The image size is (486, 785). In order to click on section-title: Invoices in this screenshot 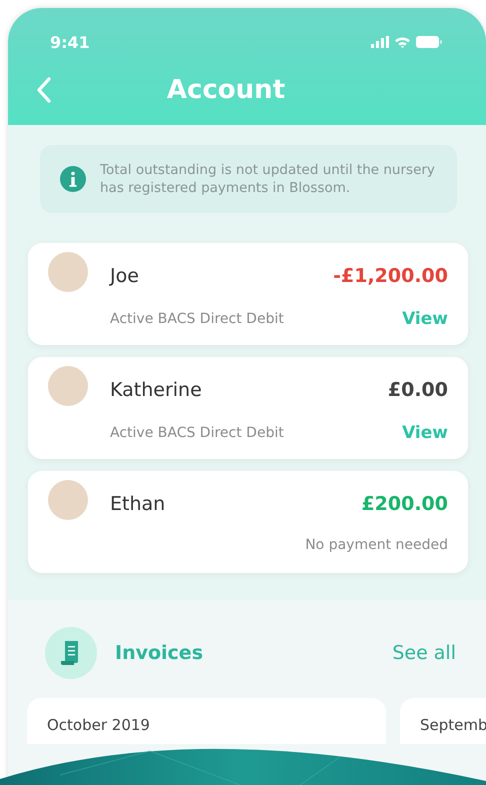, I will do `click(159, 653)`.